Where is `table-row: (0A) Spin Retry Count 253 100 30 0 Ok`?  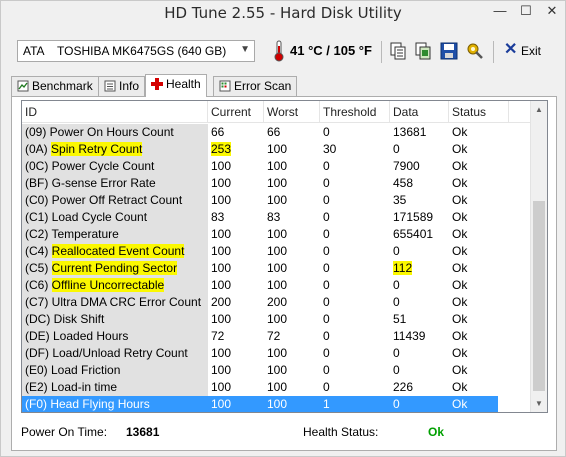
table-row: (0A) Spin Retry Count 253 100 30 0 Ok is located at coordinates (276, 149).